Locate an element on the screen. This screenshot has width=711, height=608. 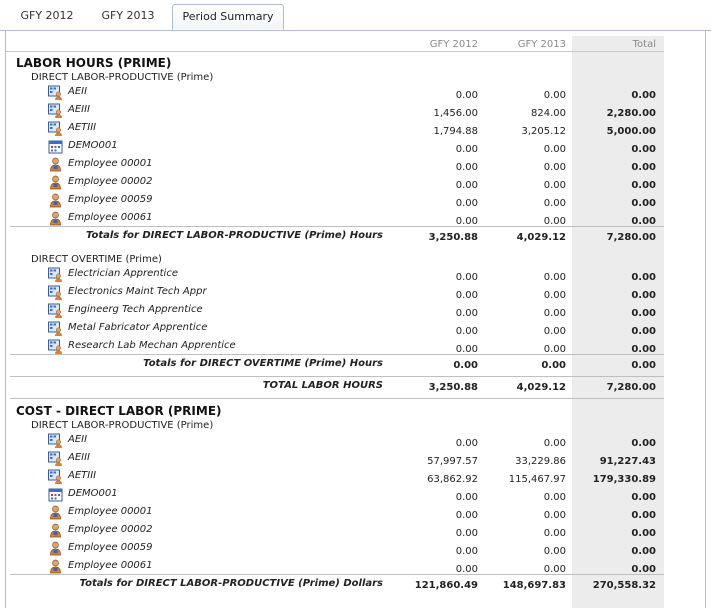
group-total-label: Totals for DIRECT OVERTIME (Prime) Hours is located at coordinates (263, 363).